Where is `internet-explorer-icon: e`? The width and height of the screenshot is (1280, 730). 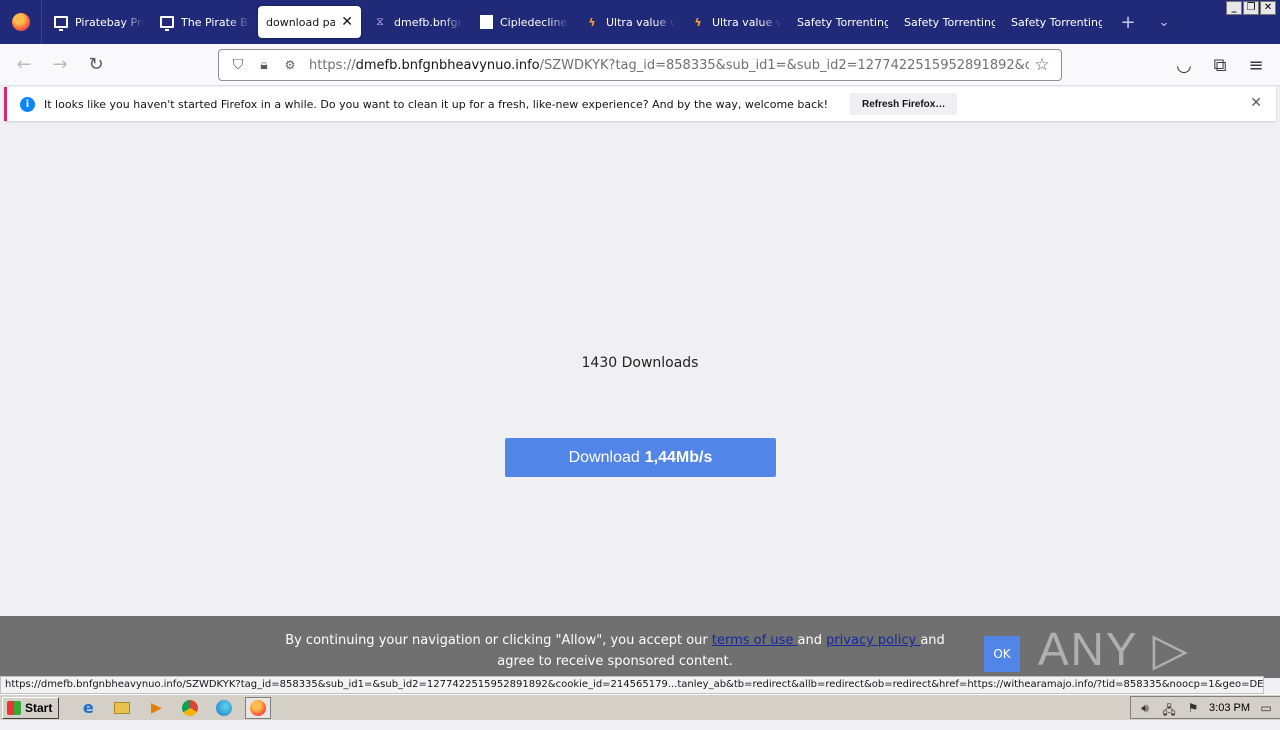
internet-explorer-icon: e is located at coordinates (88, 708).